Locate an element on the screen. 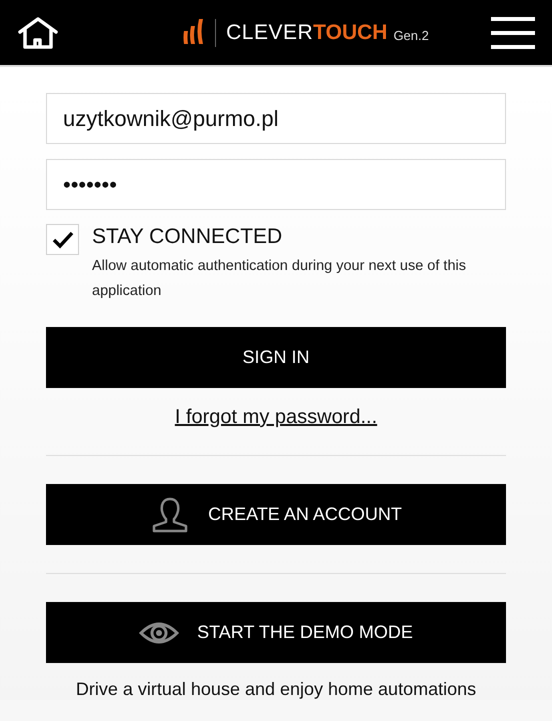 The image size is (552, 721). eye-icon is located at coordinates (159, 632).